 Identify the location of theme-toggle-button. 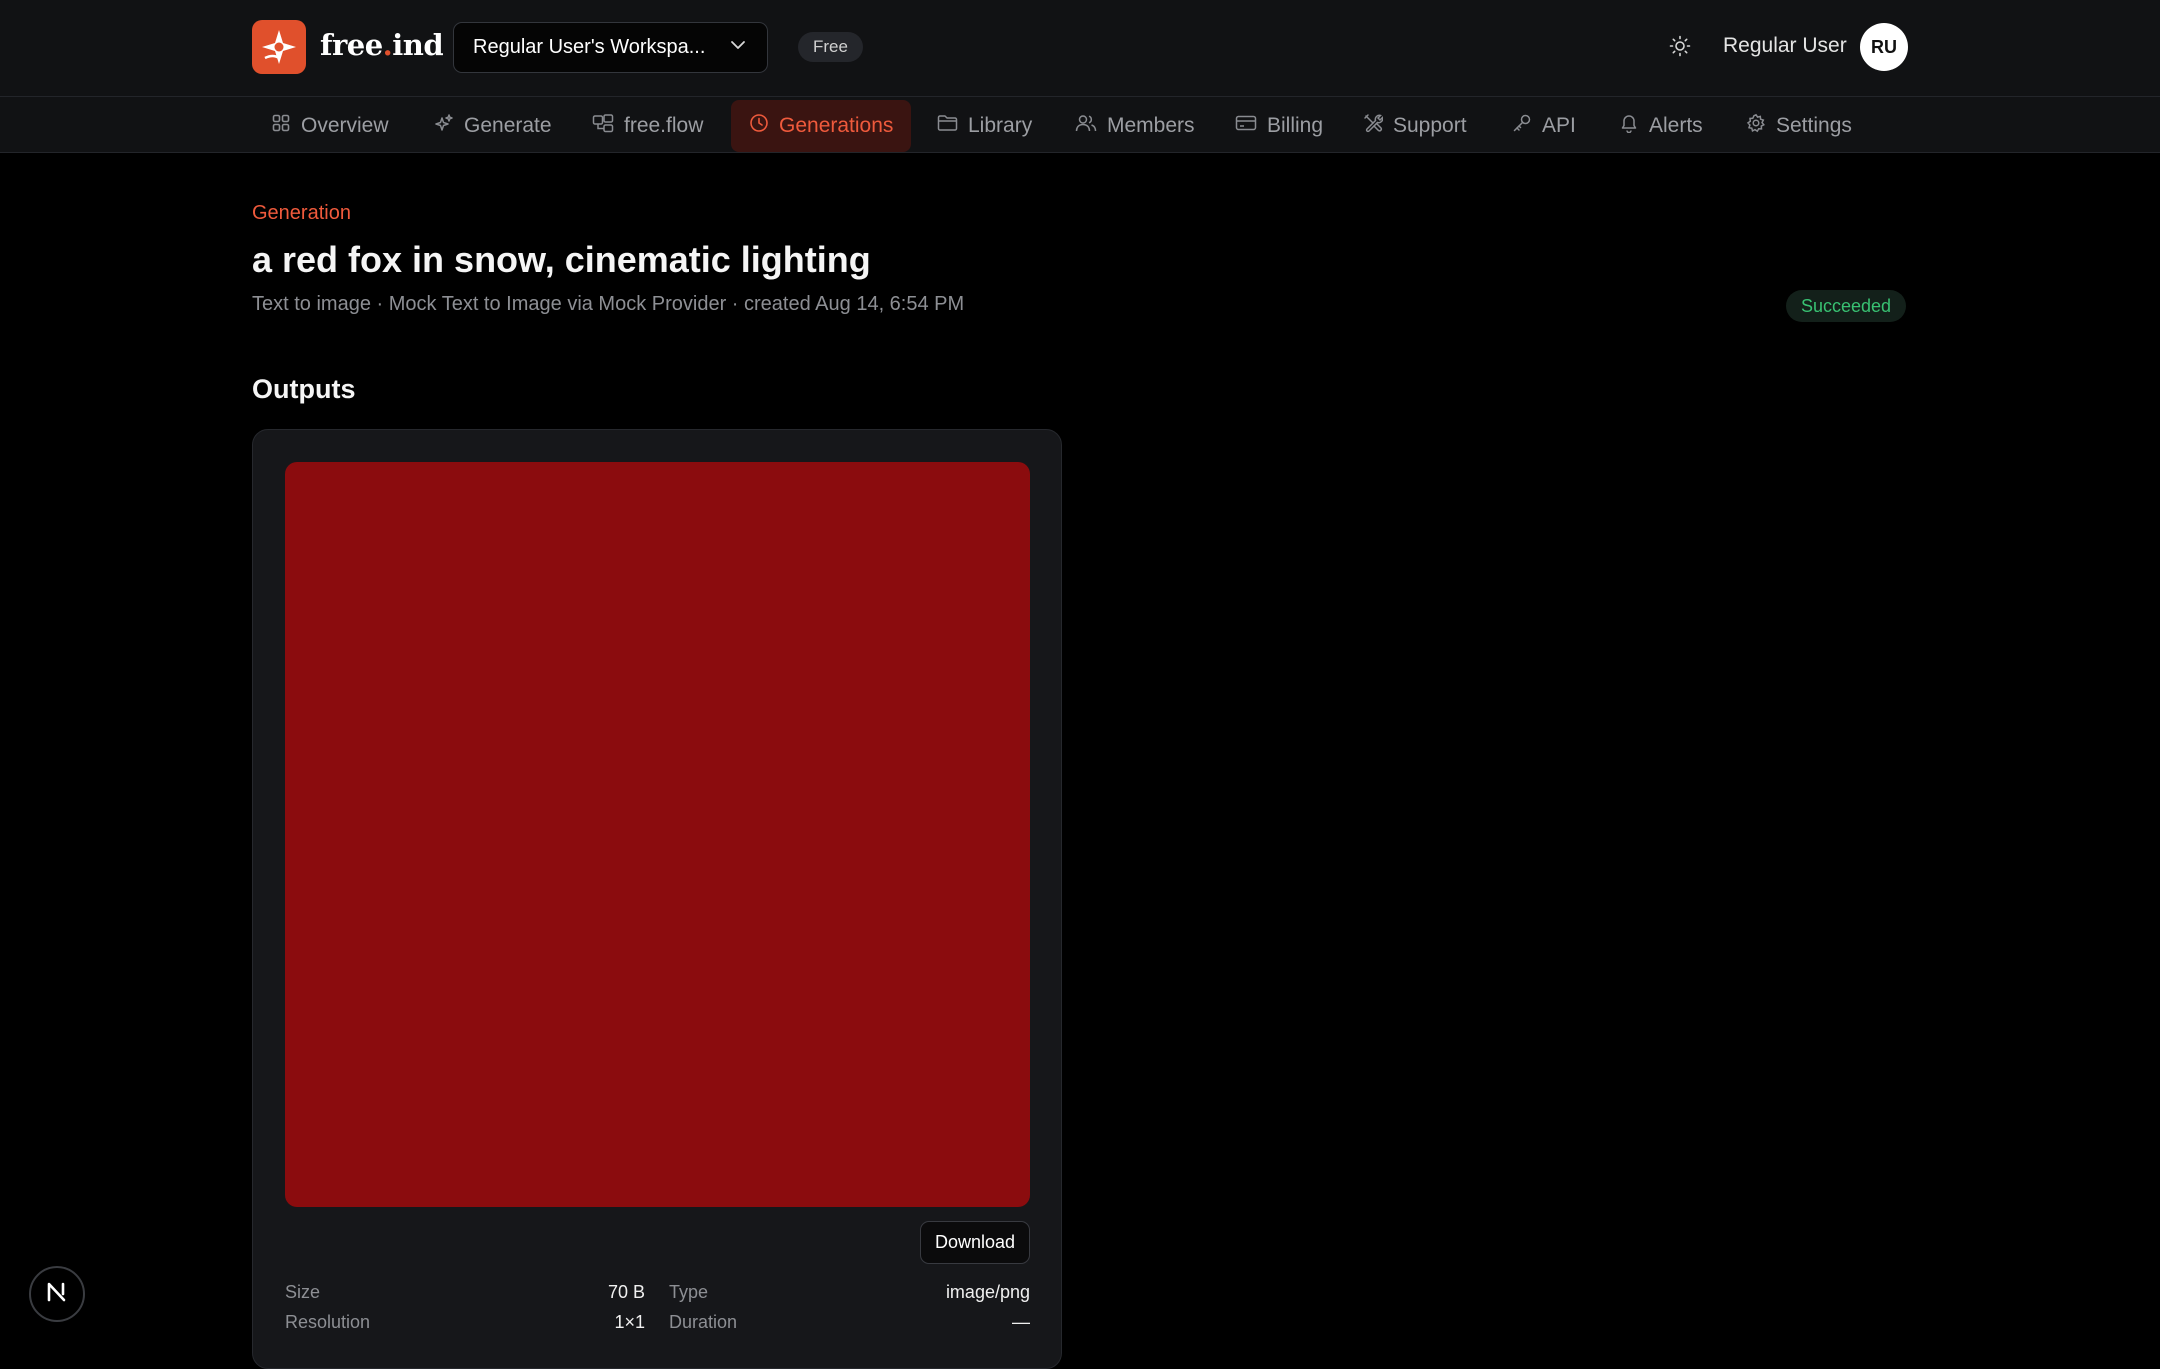
(1680, 48).